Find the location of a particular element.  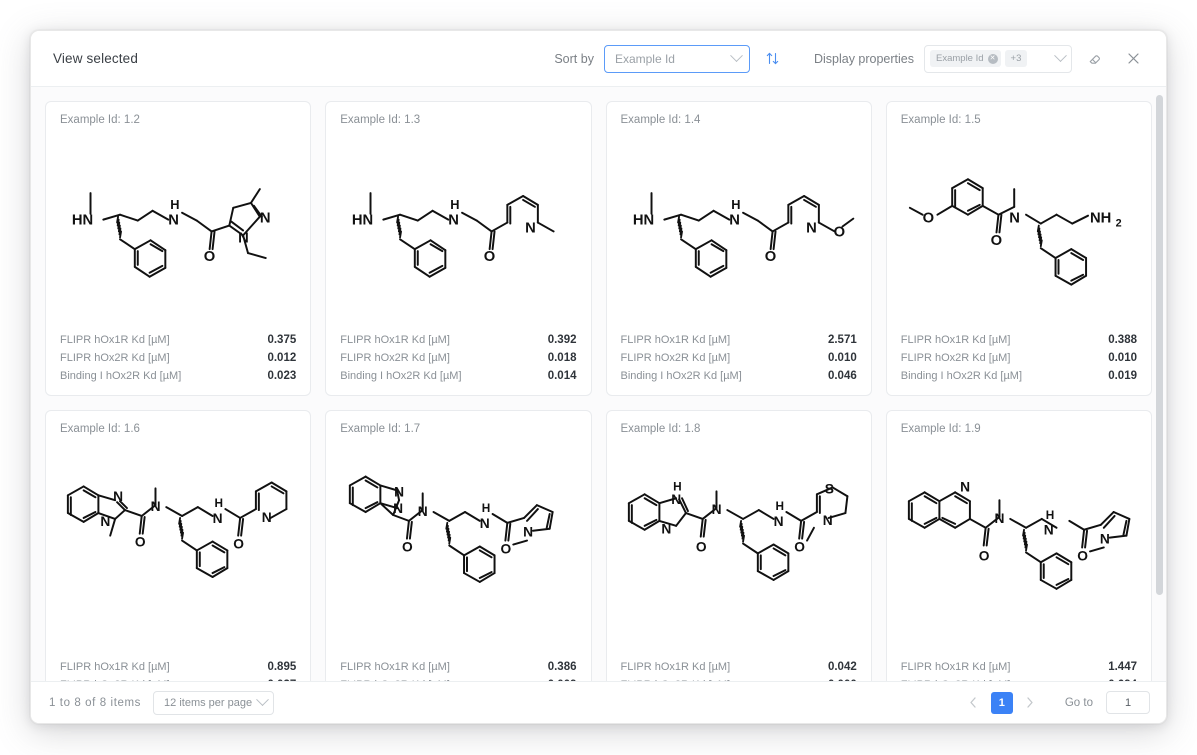

goto-page-input is located at coordinates (1128, 702).